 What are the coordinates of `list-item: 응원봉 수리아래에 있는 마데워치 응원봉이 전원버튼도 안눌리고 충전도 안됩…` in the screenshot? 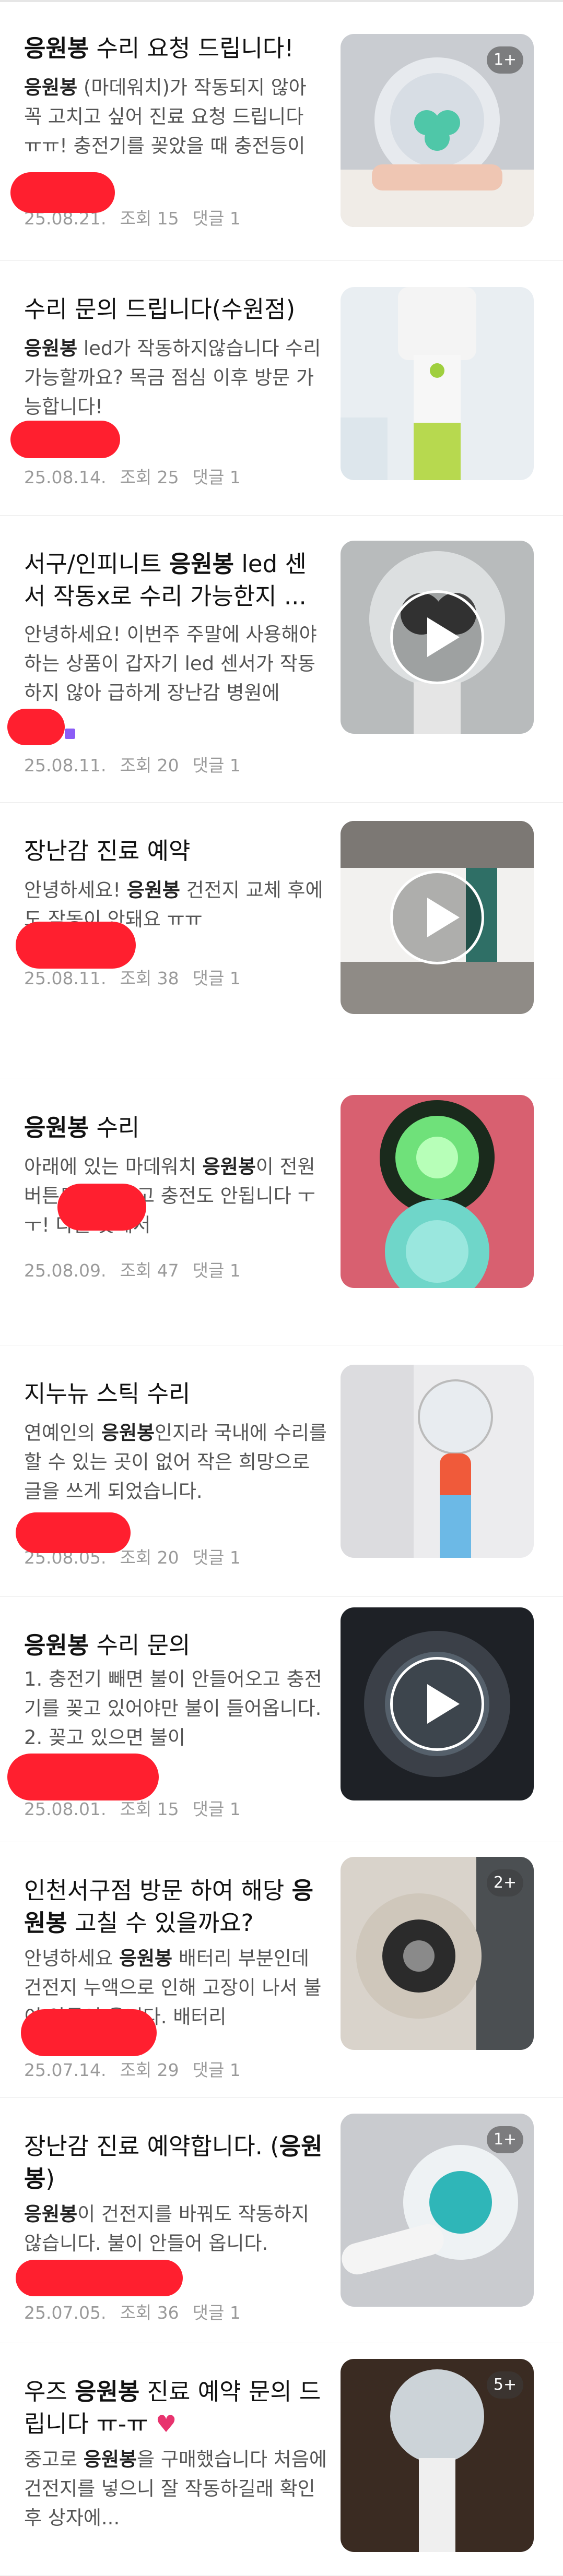 It's located at (282, 1212).